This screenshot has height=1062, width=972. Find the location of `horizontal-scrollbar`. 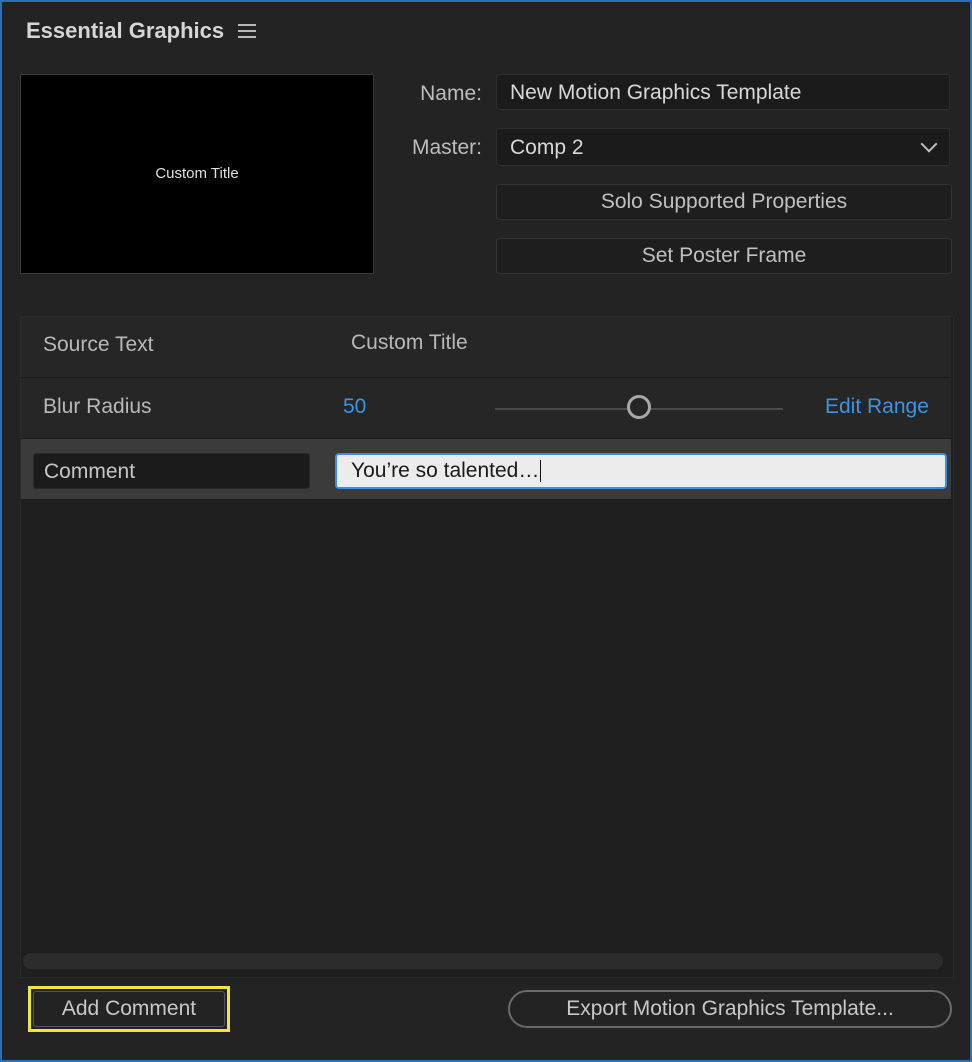

horizontal-scrollbar is located at coordinates (483, 961).